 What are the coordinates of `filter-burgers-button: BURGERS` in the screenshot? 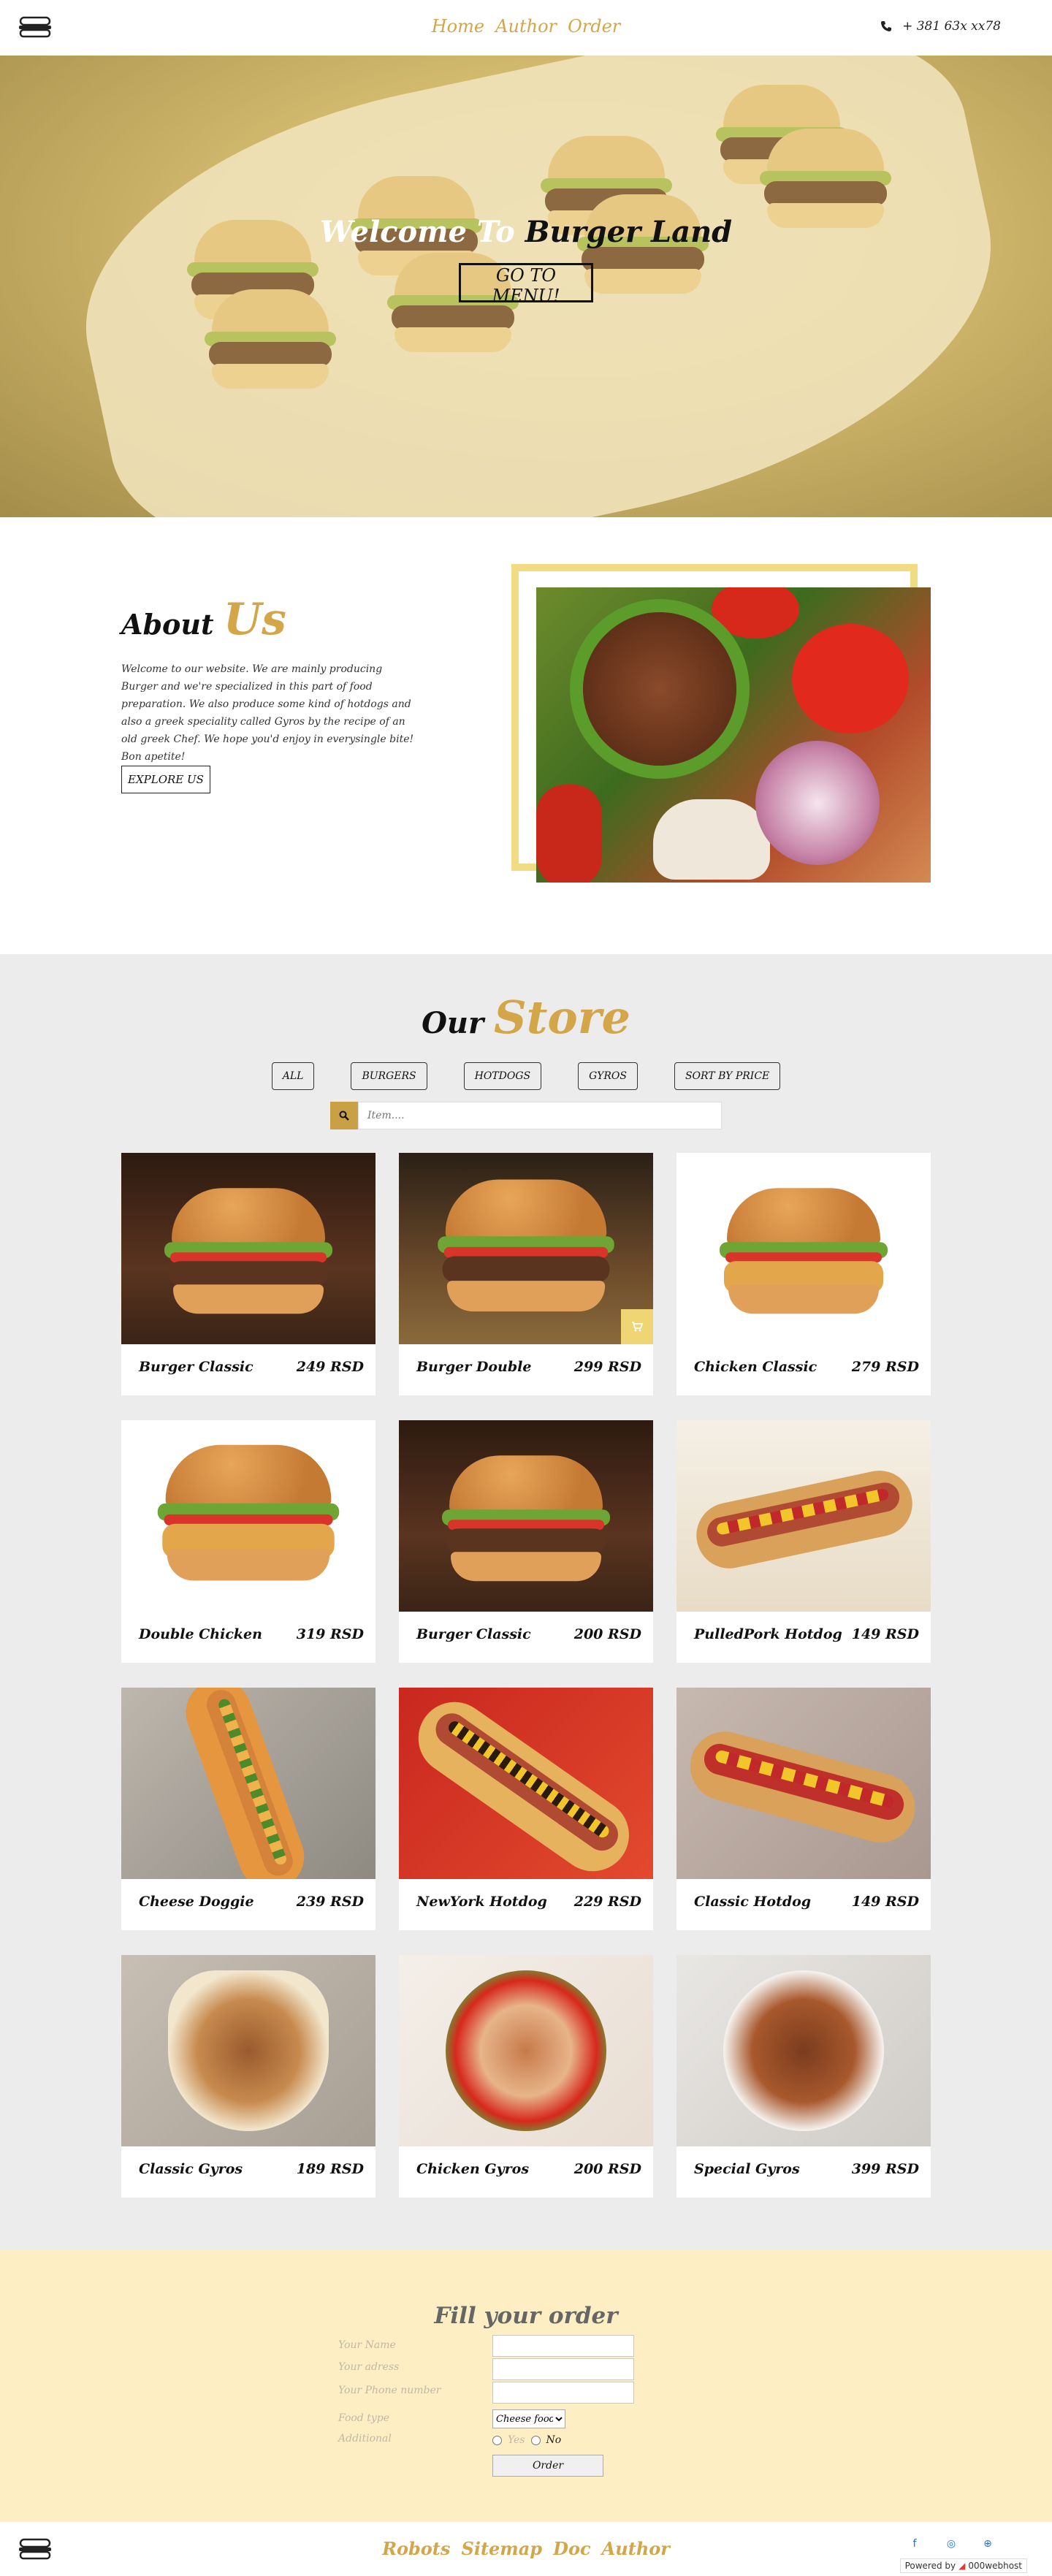 It's located at (389, 1076).